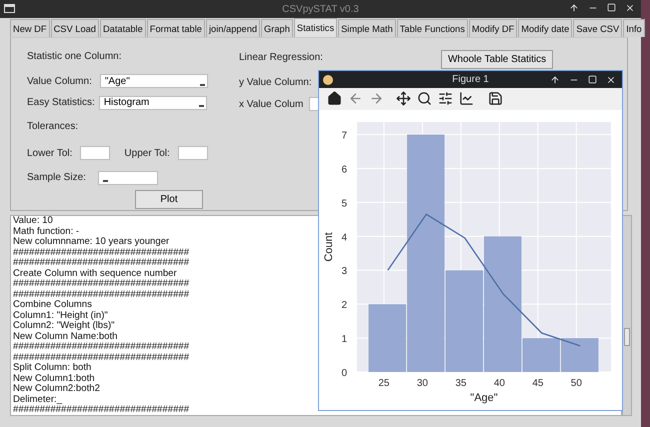 The width and height of the screenshot is (650, 427). Describe the element at coordinates (344, 340) in the screenshot. I see `y-tick-label: 1` at that location.